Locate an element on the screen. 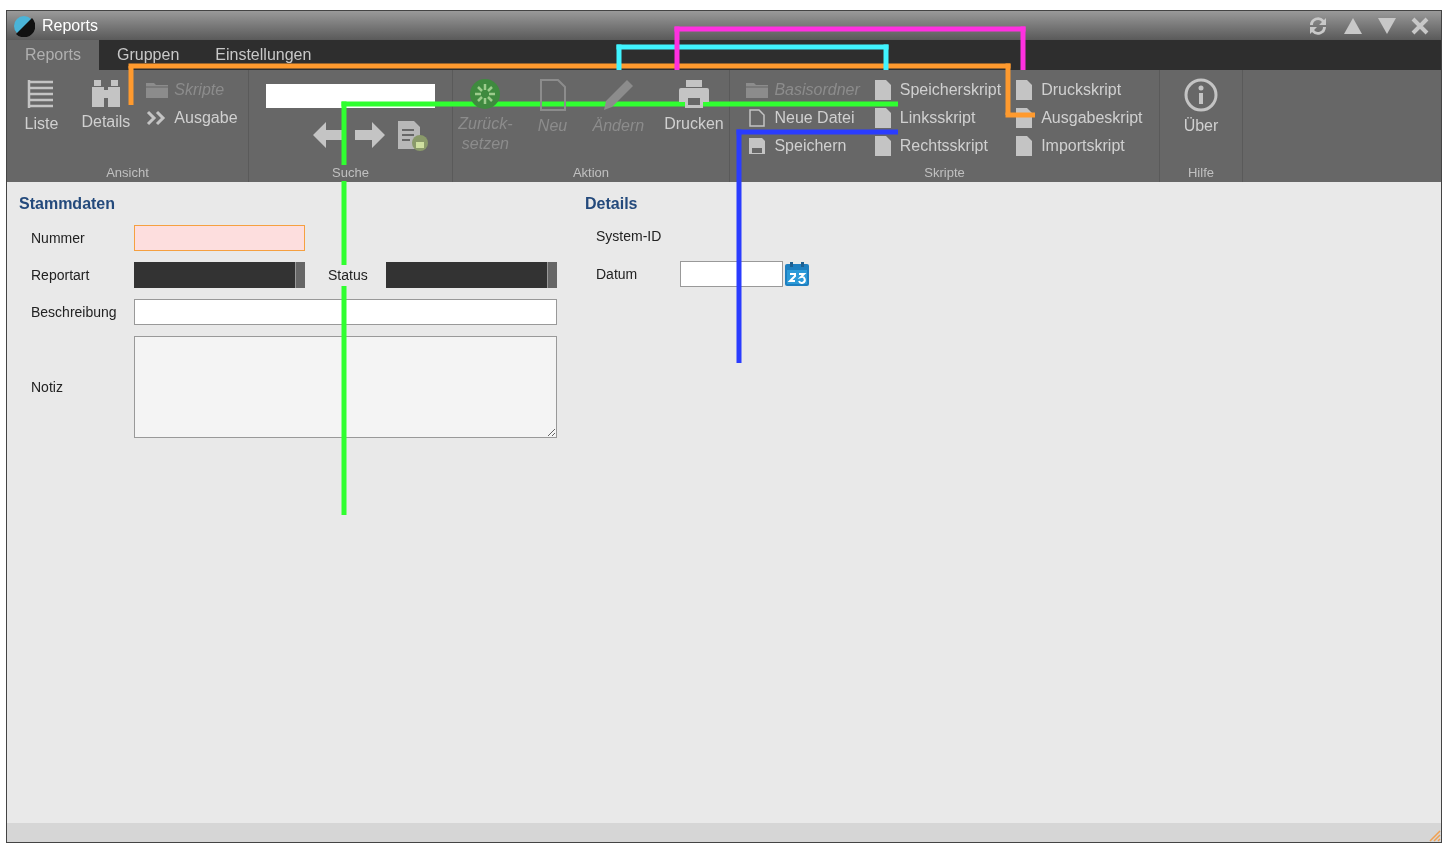  date-field is located at coordinates (731, 274).